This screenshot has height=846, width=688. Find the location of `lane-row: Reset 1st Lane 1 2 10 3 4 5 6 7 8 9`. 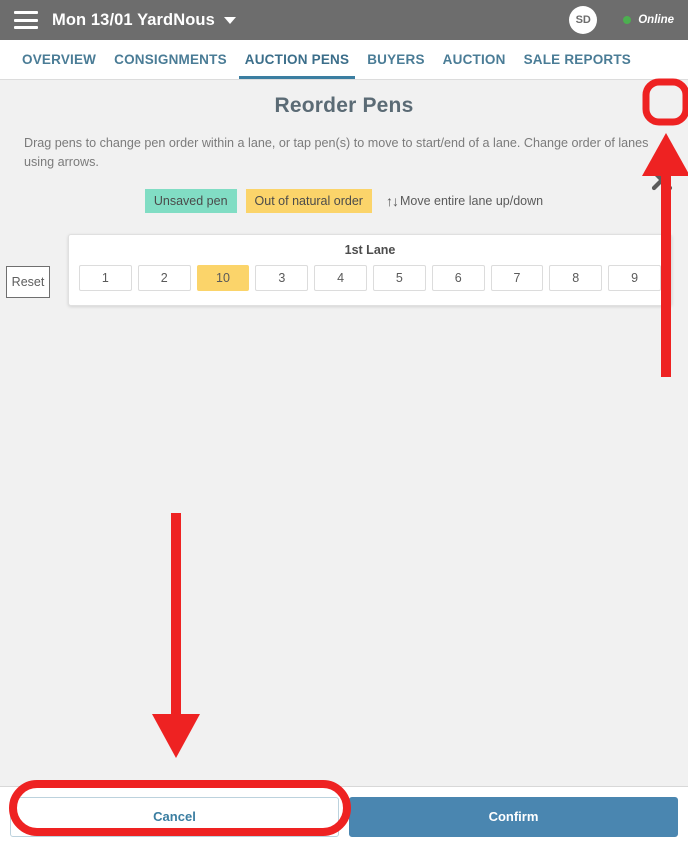

lane-row: Reset 1st Lane 1 2 10 3 4 5 6 7 8 9 is located at coordinates (344, 259).